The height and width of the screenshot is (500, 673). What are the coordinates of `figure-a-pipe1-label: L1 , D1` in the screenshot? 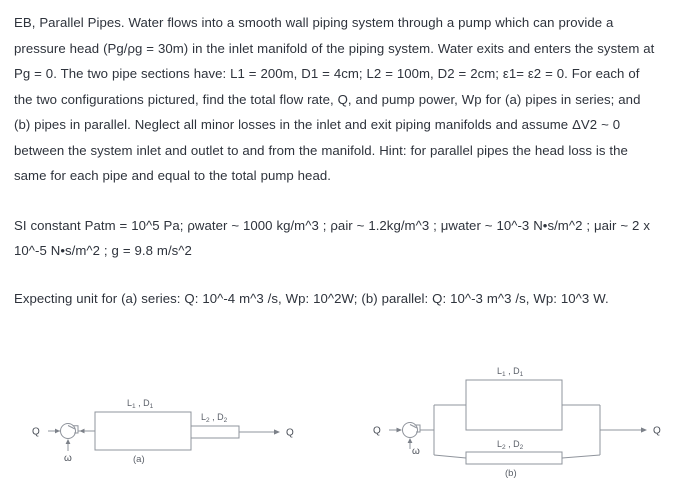 It's located at (140, 404).